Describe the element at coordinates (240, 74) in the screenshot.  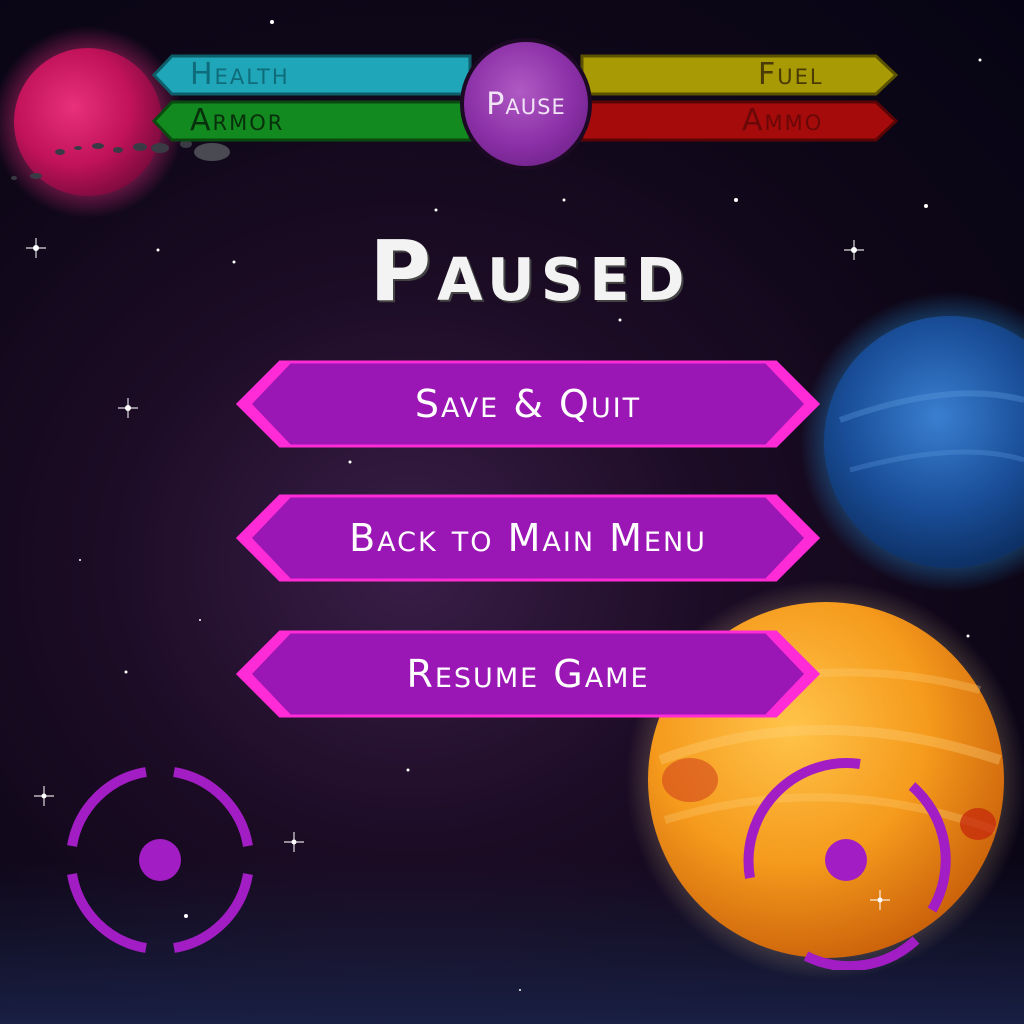
I see `health-label: Health` at that location.